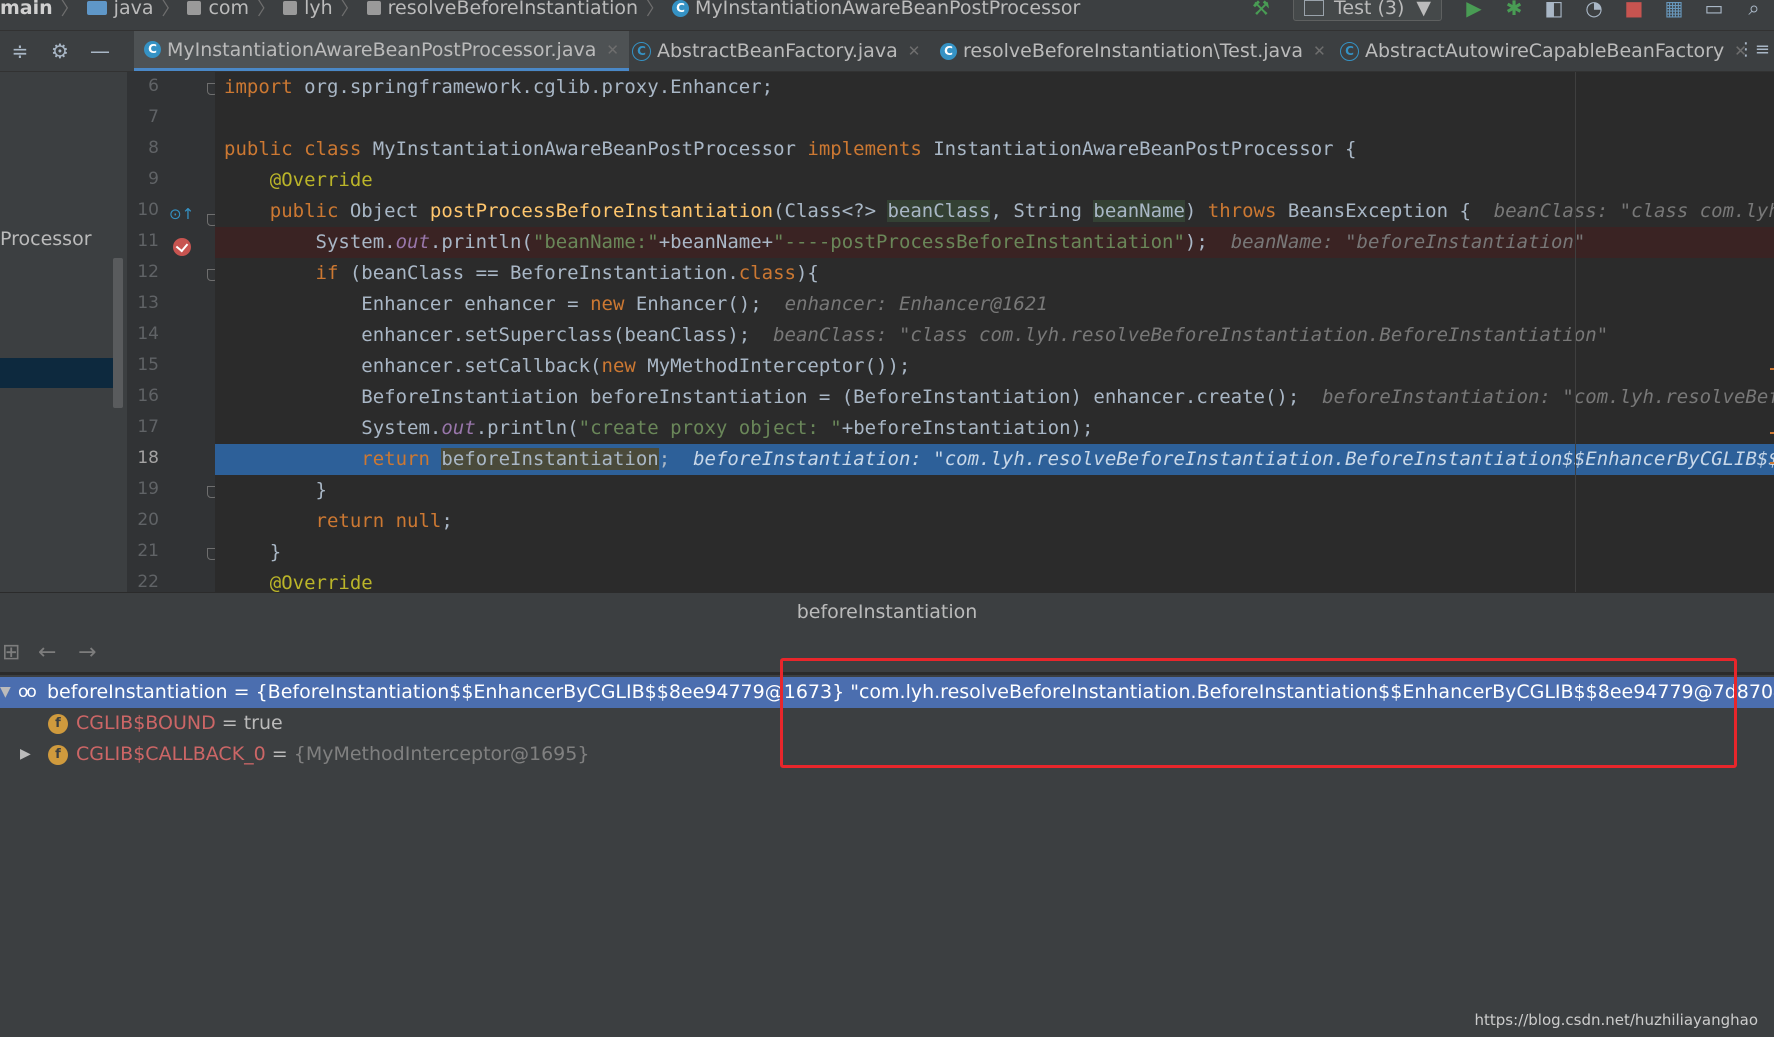  Describe the element at coordinates (279, 754) in the screenshot. I see `equals-sign: =` at that location.